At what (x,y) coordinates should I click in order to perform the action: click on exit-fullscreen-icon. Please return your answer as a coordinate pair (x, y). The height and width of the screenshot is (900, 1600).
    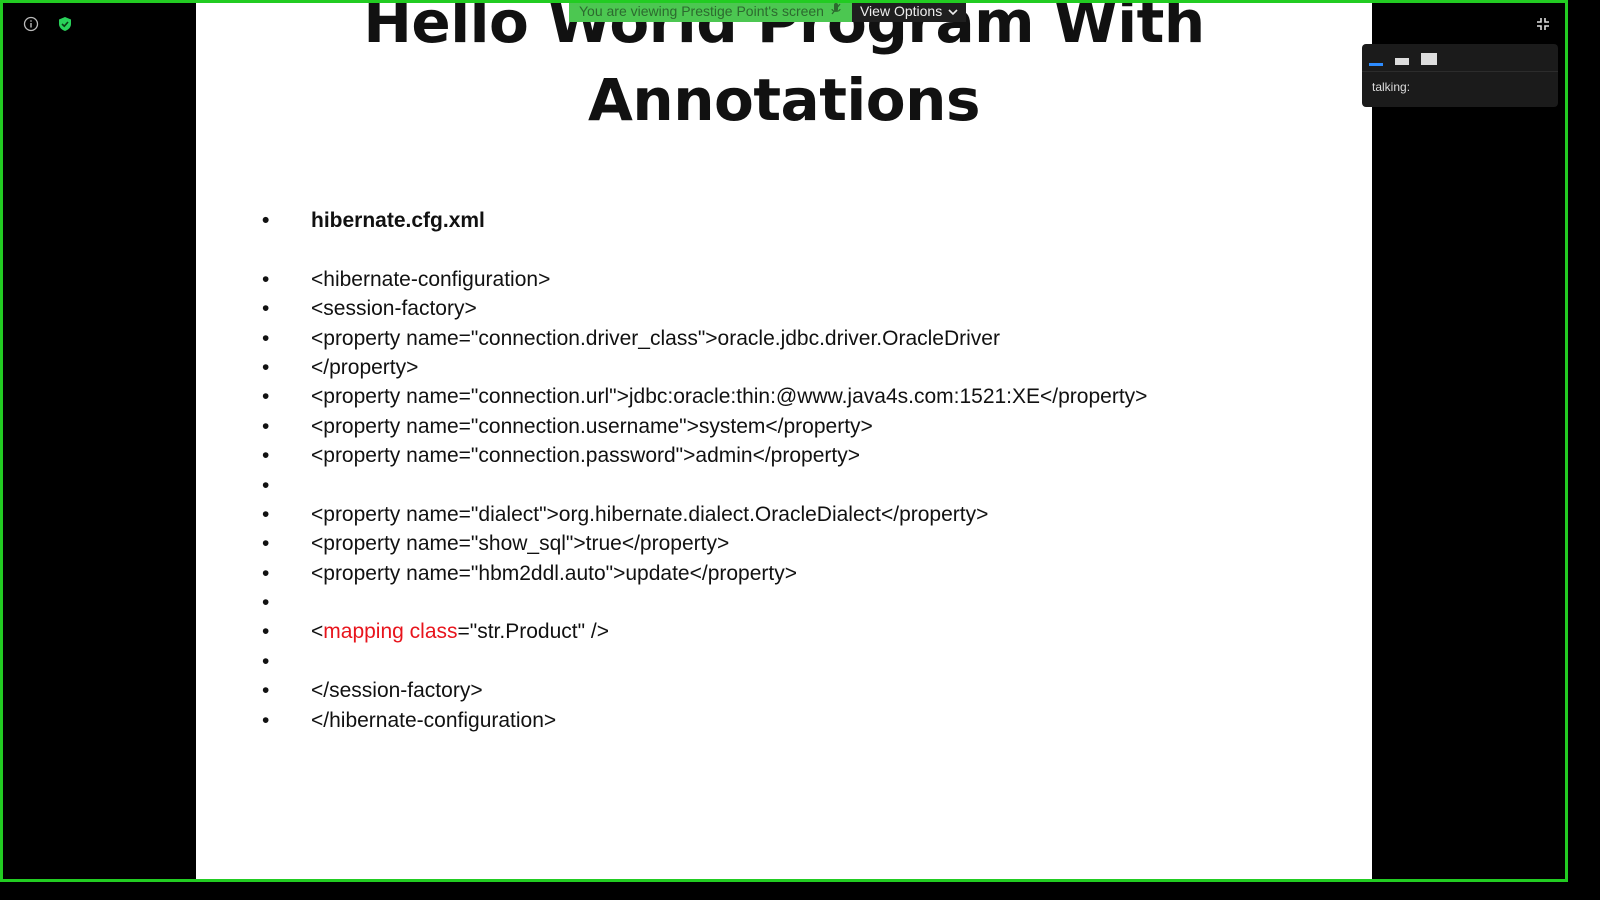
    Looking at the image, I should click on (1543, 24).